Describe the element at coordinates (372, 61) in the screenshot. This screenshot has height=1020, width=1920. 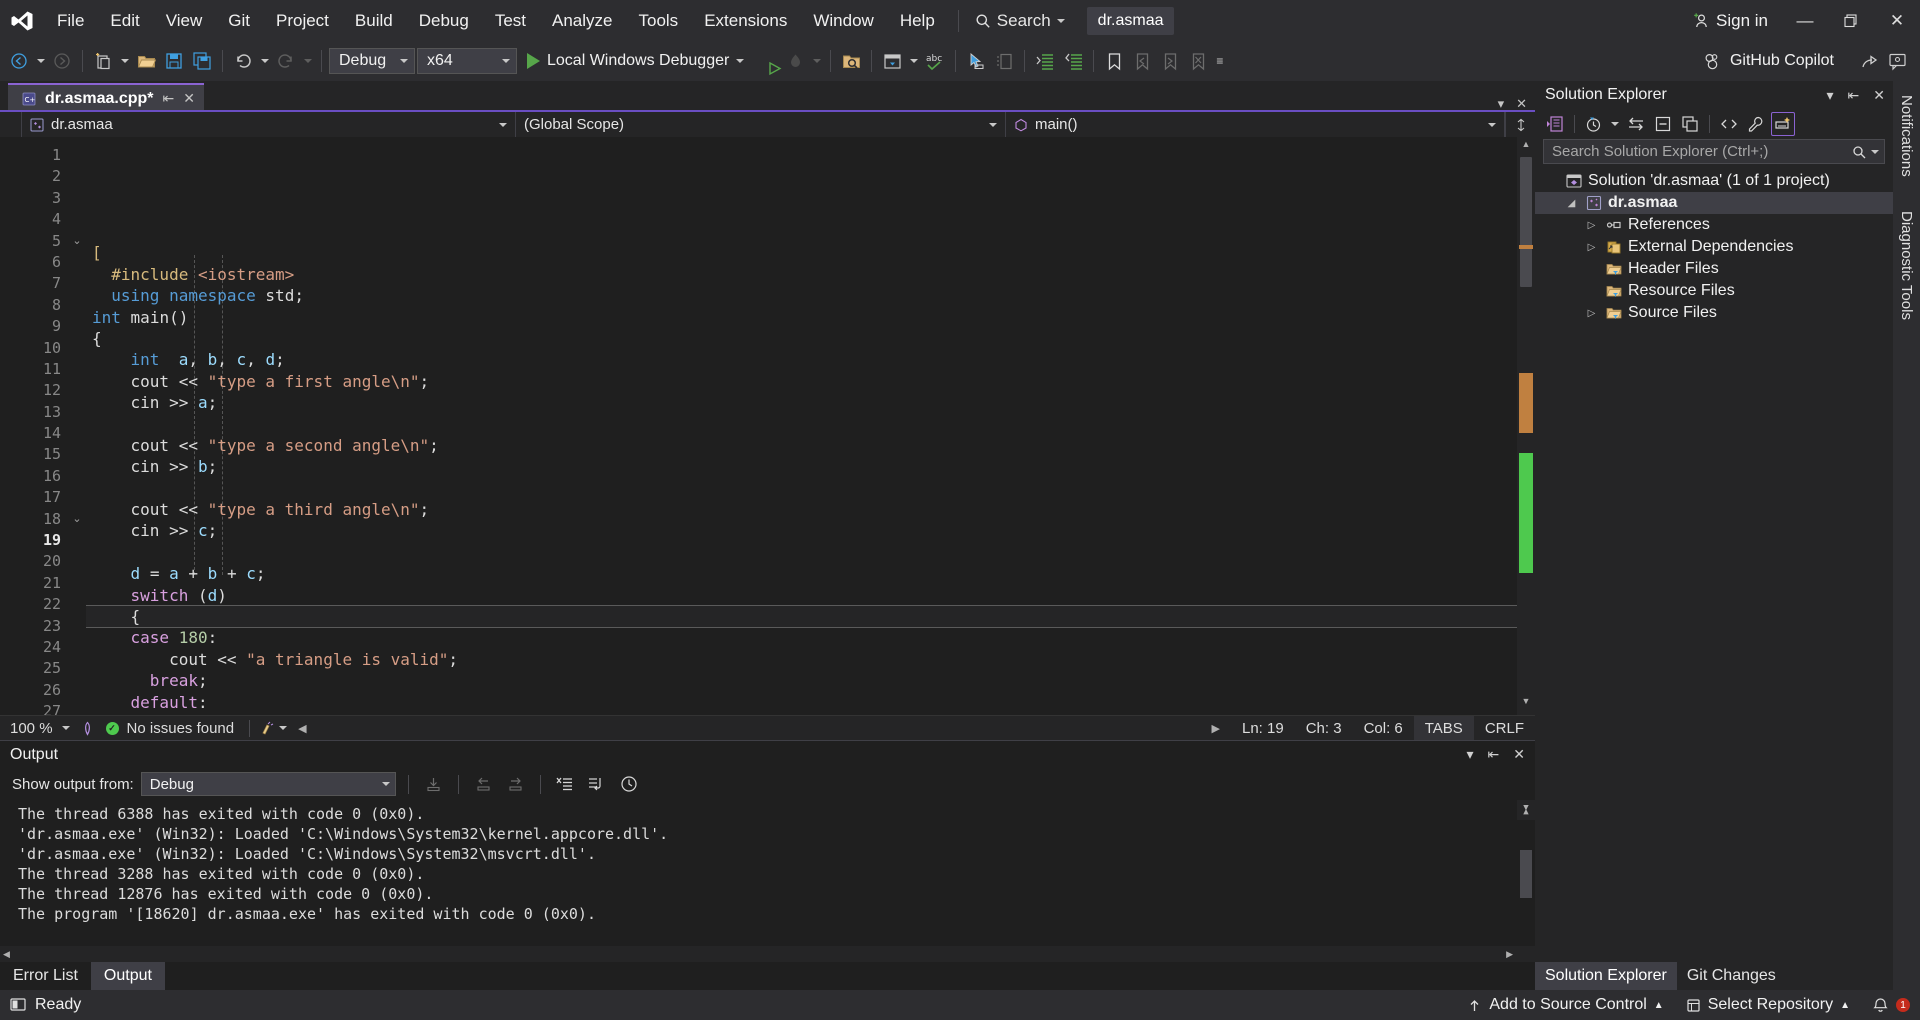
I see `build-configuration-select: Debug` at that location.